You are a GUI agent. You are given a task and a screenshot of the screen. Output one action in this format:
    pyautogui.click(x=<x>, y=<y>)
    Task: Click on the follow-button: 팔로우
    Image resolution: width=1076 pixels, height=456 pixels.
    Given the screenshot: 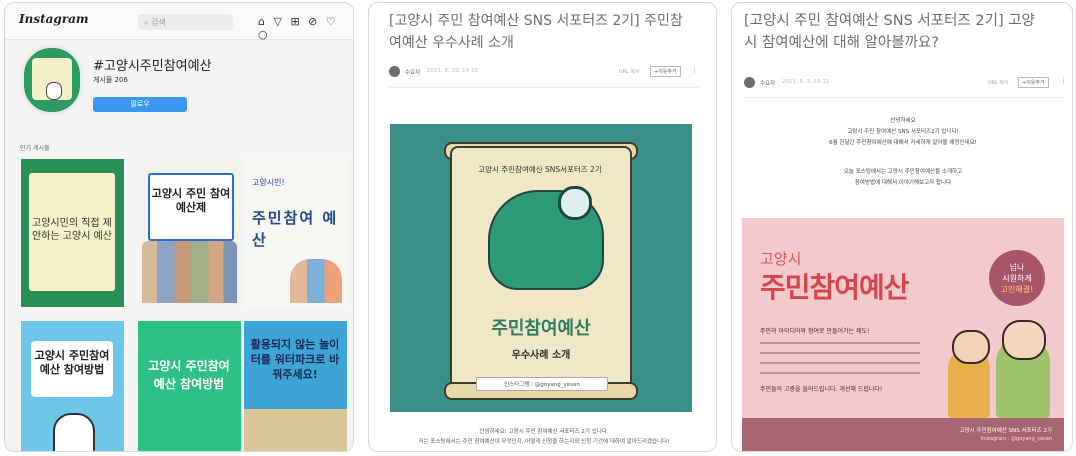 What is the action you would take?
    pyautogui.click(x=140, y=104)
    